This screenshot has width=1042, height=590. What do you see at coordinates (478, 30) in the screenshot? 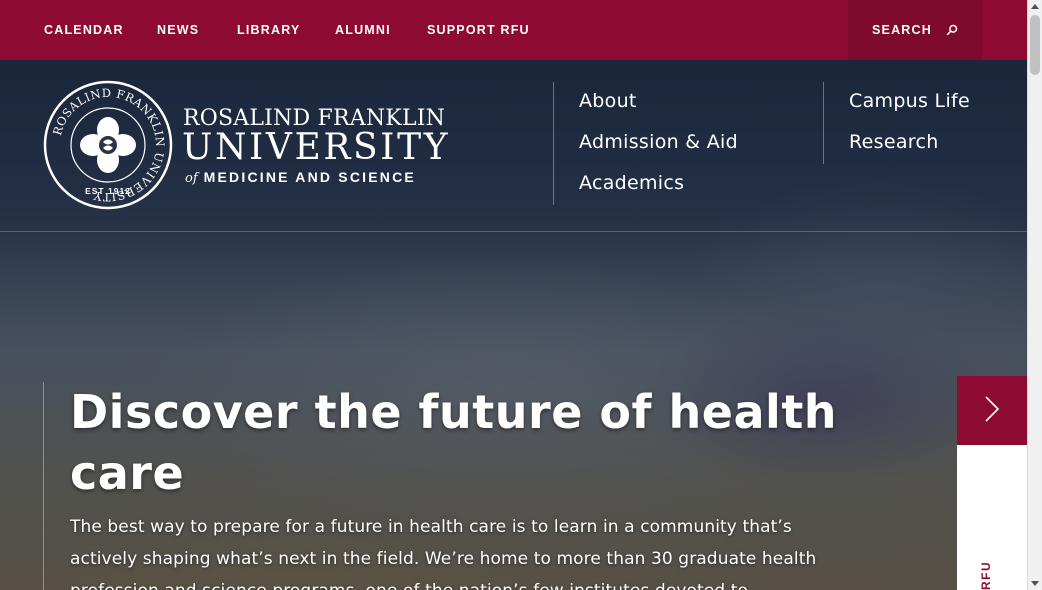
I see `utility-link-support-rfu: SUPPORT RFU` at bounding box center [478, 30].